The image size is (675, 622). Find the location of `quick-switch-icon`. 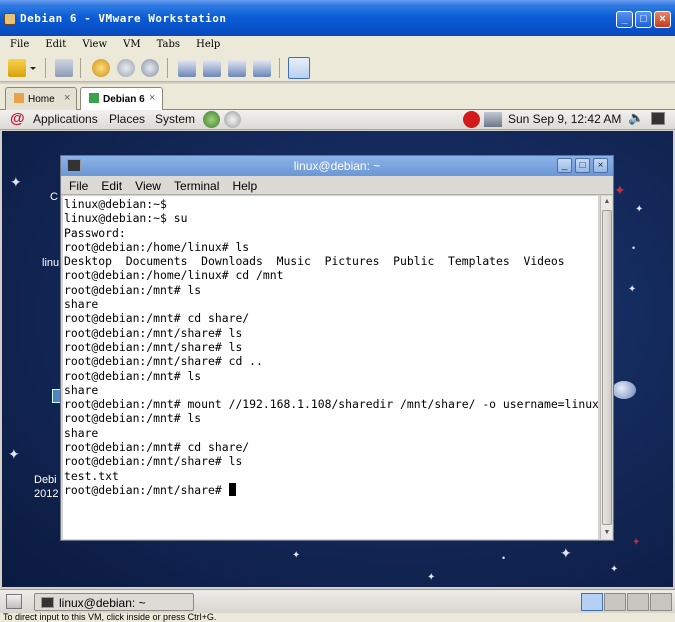

quick-switch-icon is located at coordinates (212, 68).